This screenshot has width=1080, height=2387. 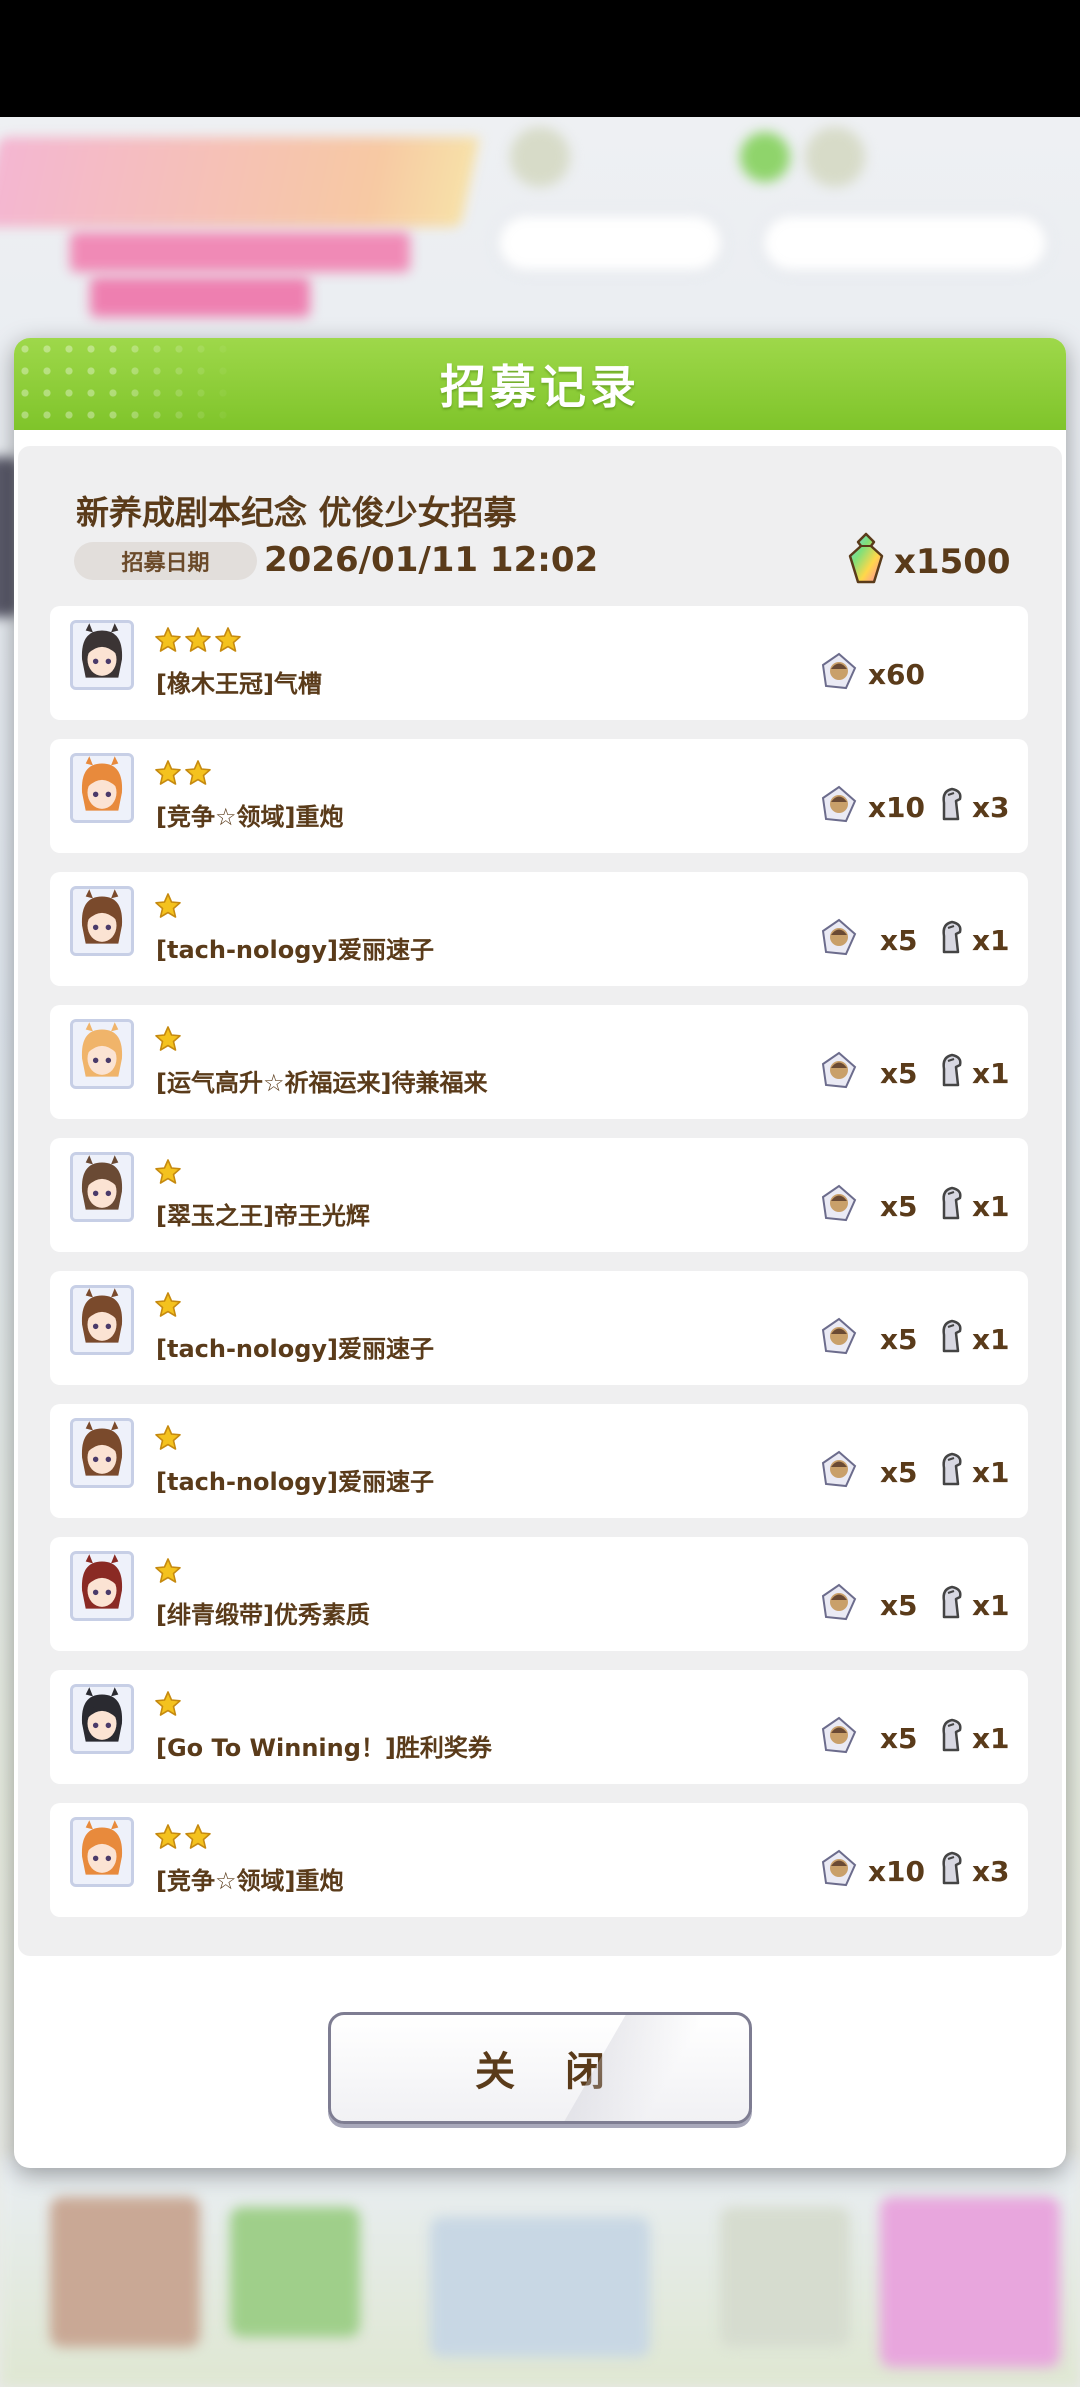 I want to click on status-bar, so click(x=540, y=58).